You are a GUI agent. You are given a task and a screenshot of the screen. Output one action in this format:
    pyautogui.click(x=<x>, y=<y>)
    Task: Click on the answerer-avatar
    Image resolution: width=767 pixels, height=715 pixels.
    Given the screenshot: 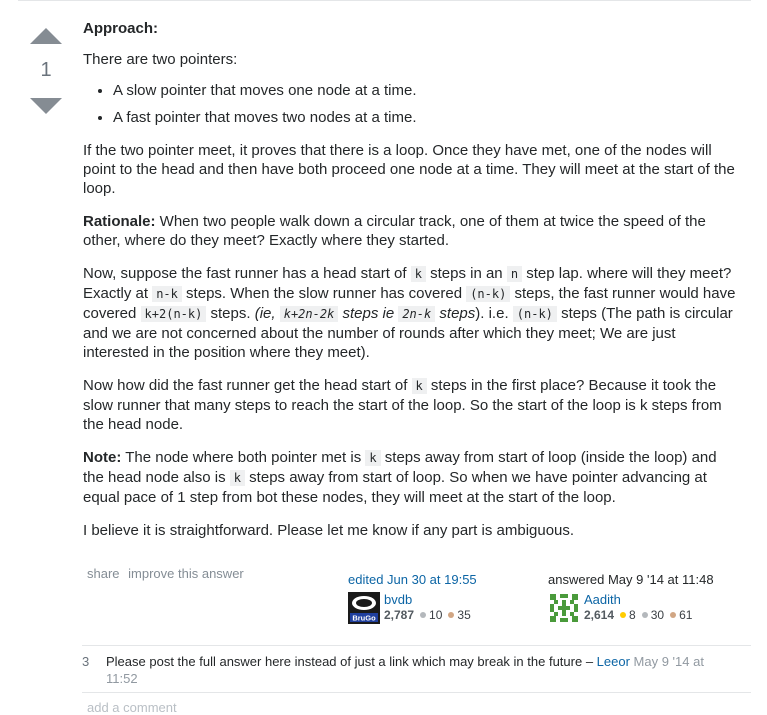 What is the action you would take?
    pyautogui.click(x=564, y=608)
    